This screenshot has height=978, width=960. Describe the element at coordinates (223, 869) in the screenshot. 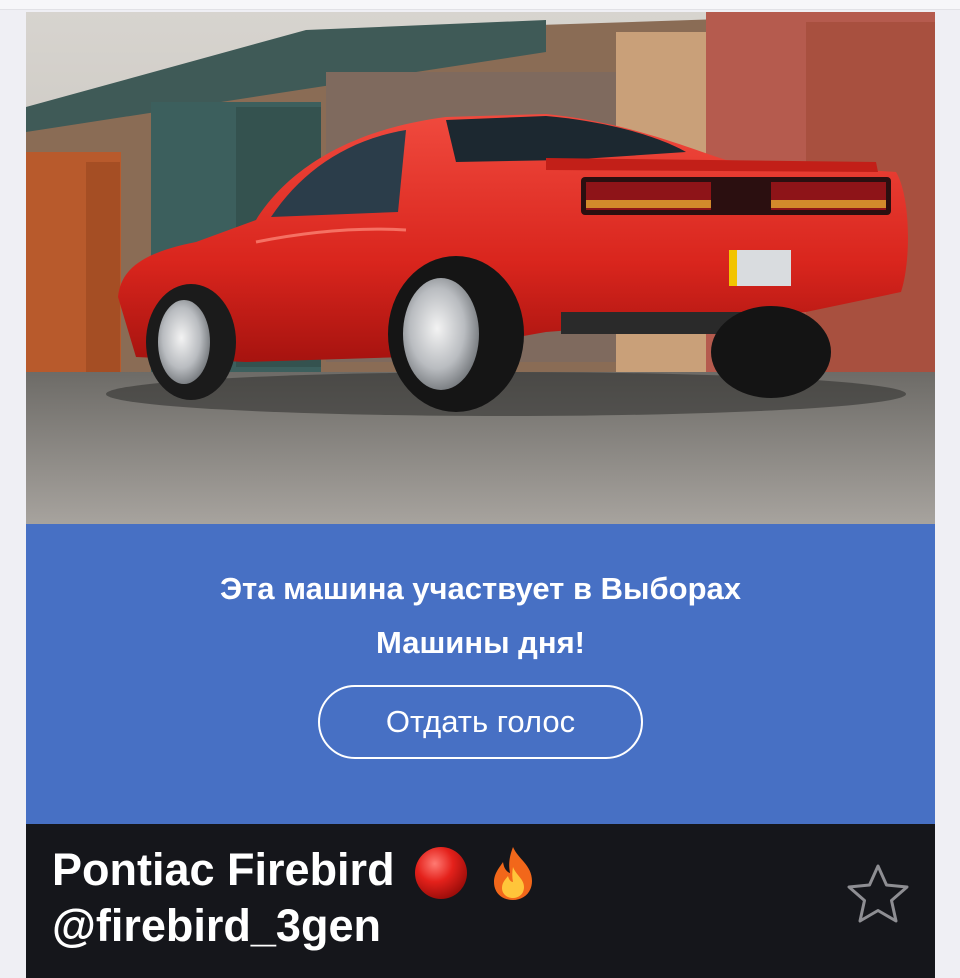

I see `car-title: Pontiac Firebird` at that location.